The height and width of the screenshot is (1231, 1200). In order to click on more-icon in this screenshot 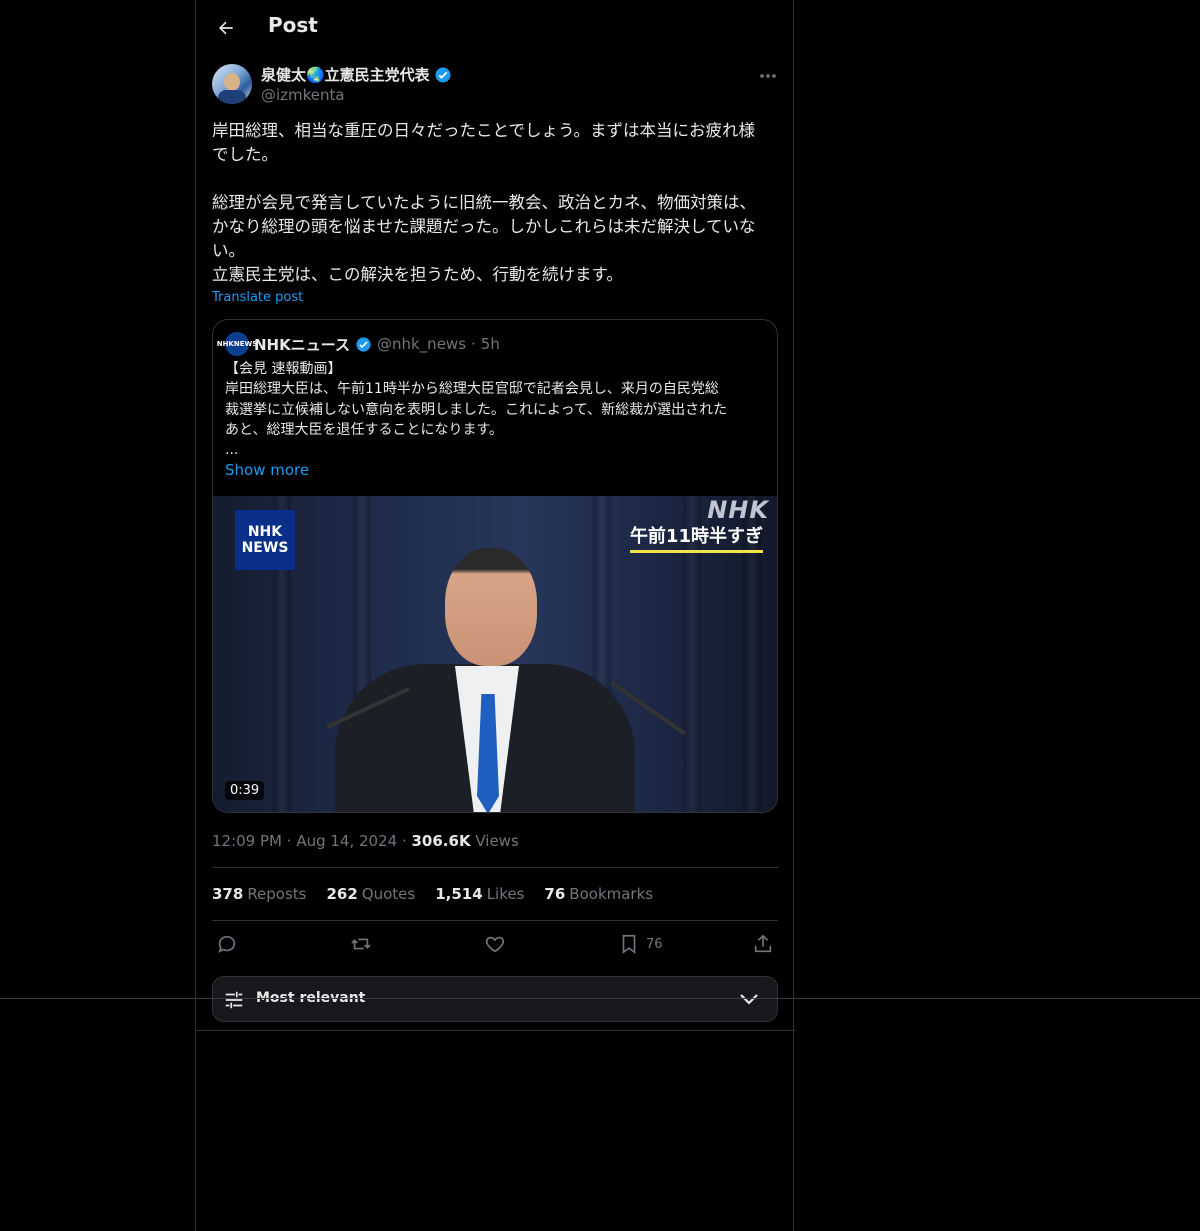, I will do `click(768, 76)`.